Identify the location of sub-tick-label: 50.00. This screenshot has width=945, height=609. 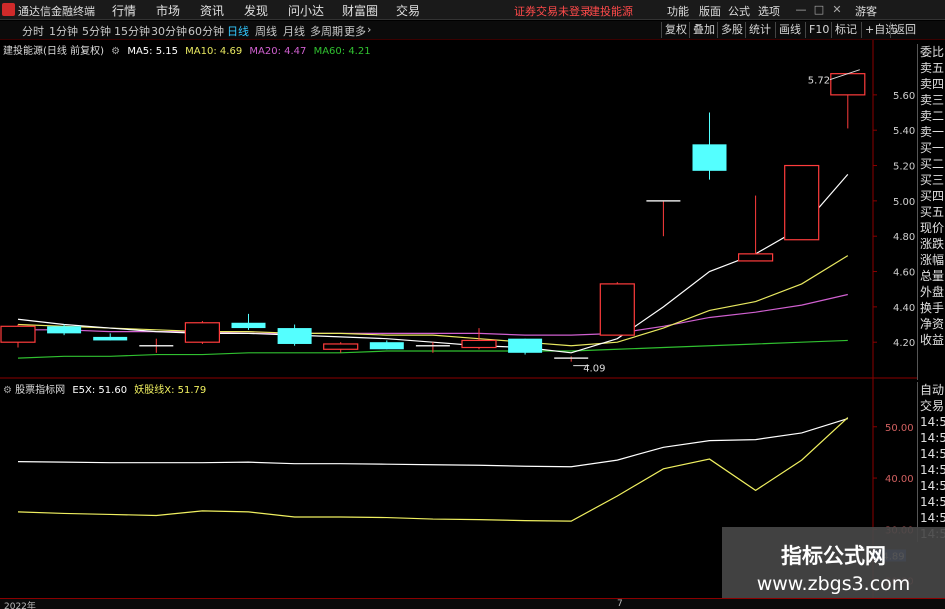
(899, 428).